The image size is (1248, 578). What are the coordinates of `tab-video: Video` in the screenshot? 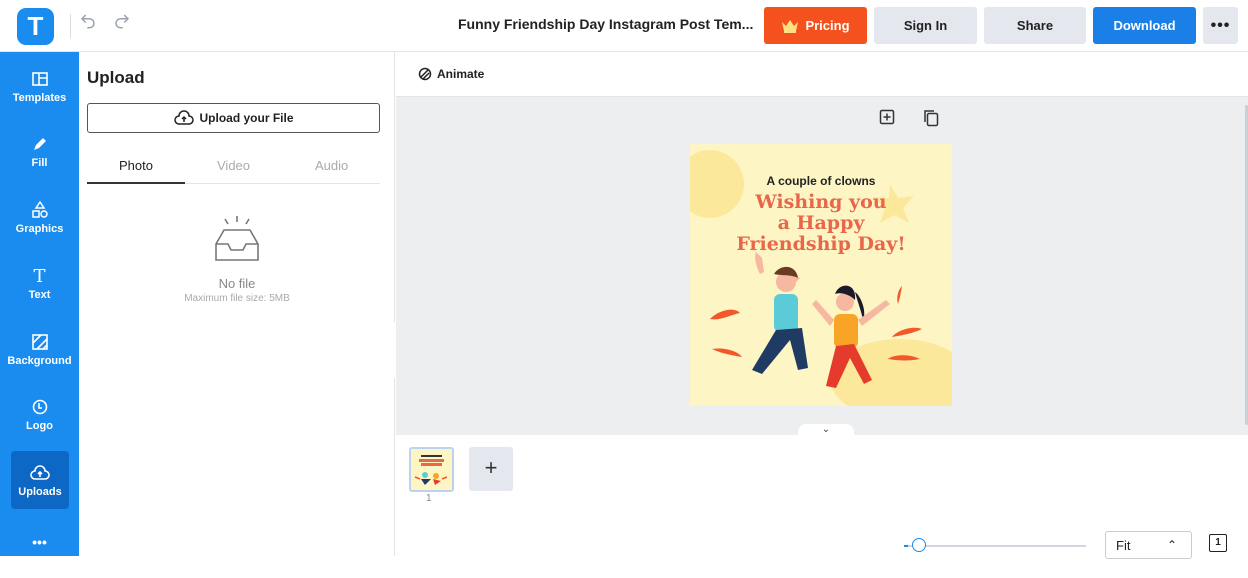 It's located at (233, 165).